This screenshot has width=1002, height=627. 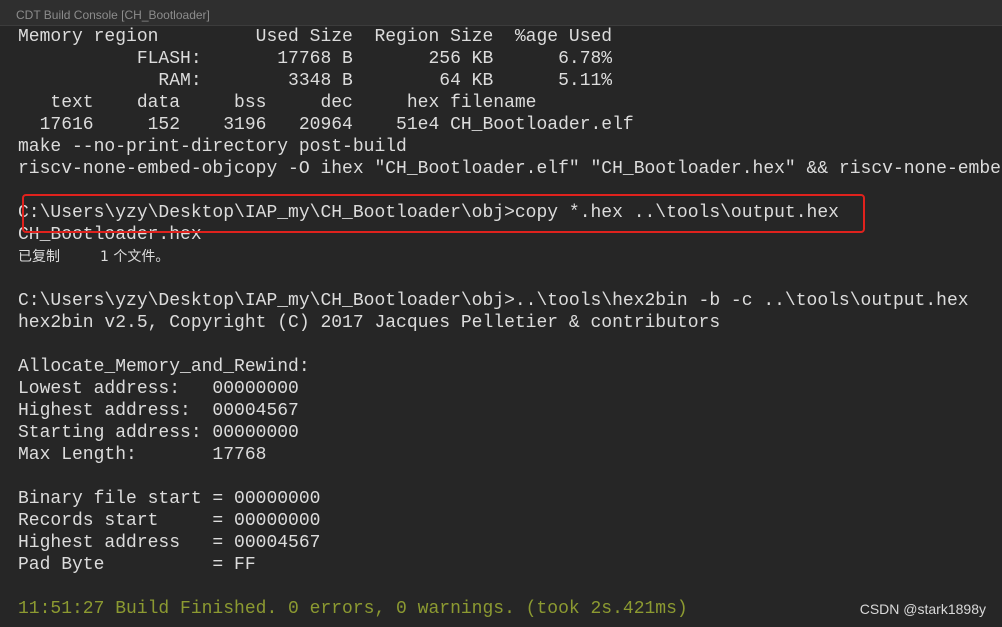 What do you see at coordinates (158, 433) in the screenshot?
I see `console-line: Starting address: 00000000` at bounding box center [158, 433].